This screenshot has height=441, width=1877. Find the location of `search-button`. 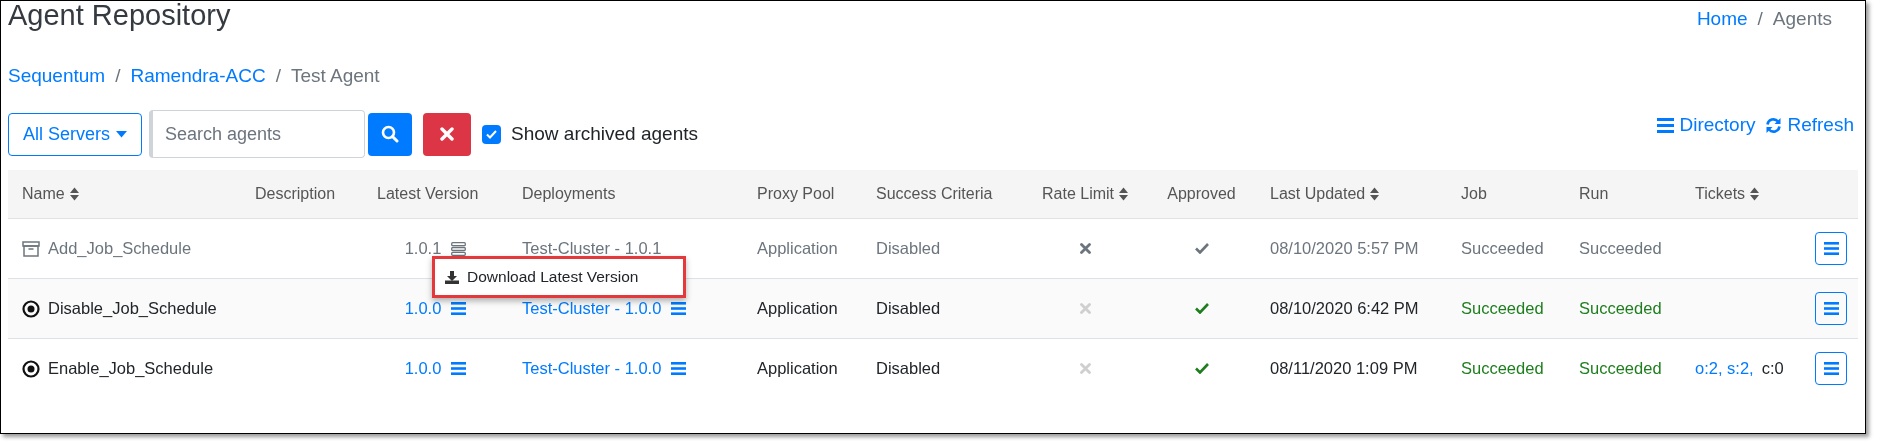

search-button is located at coordinates (390, 134).